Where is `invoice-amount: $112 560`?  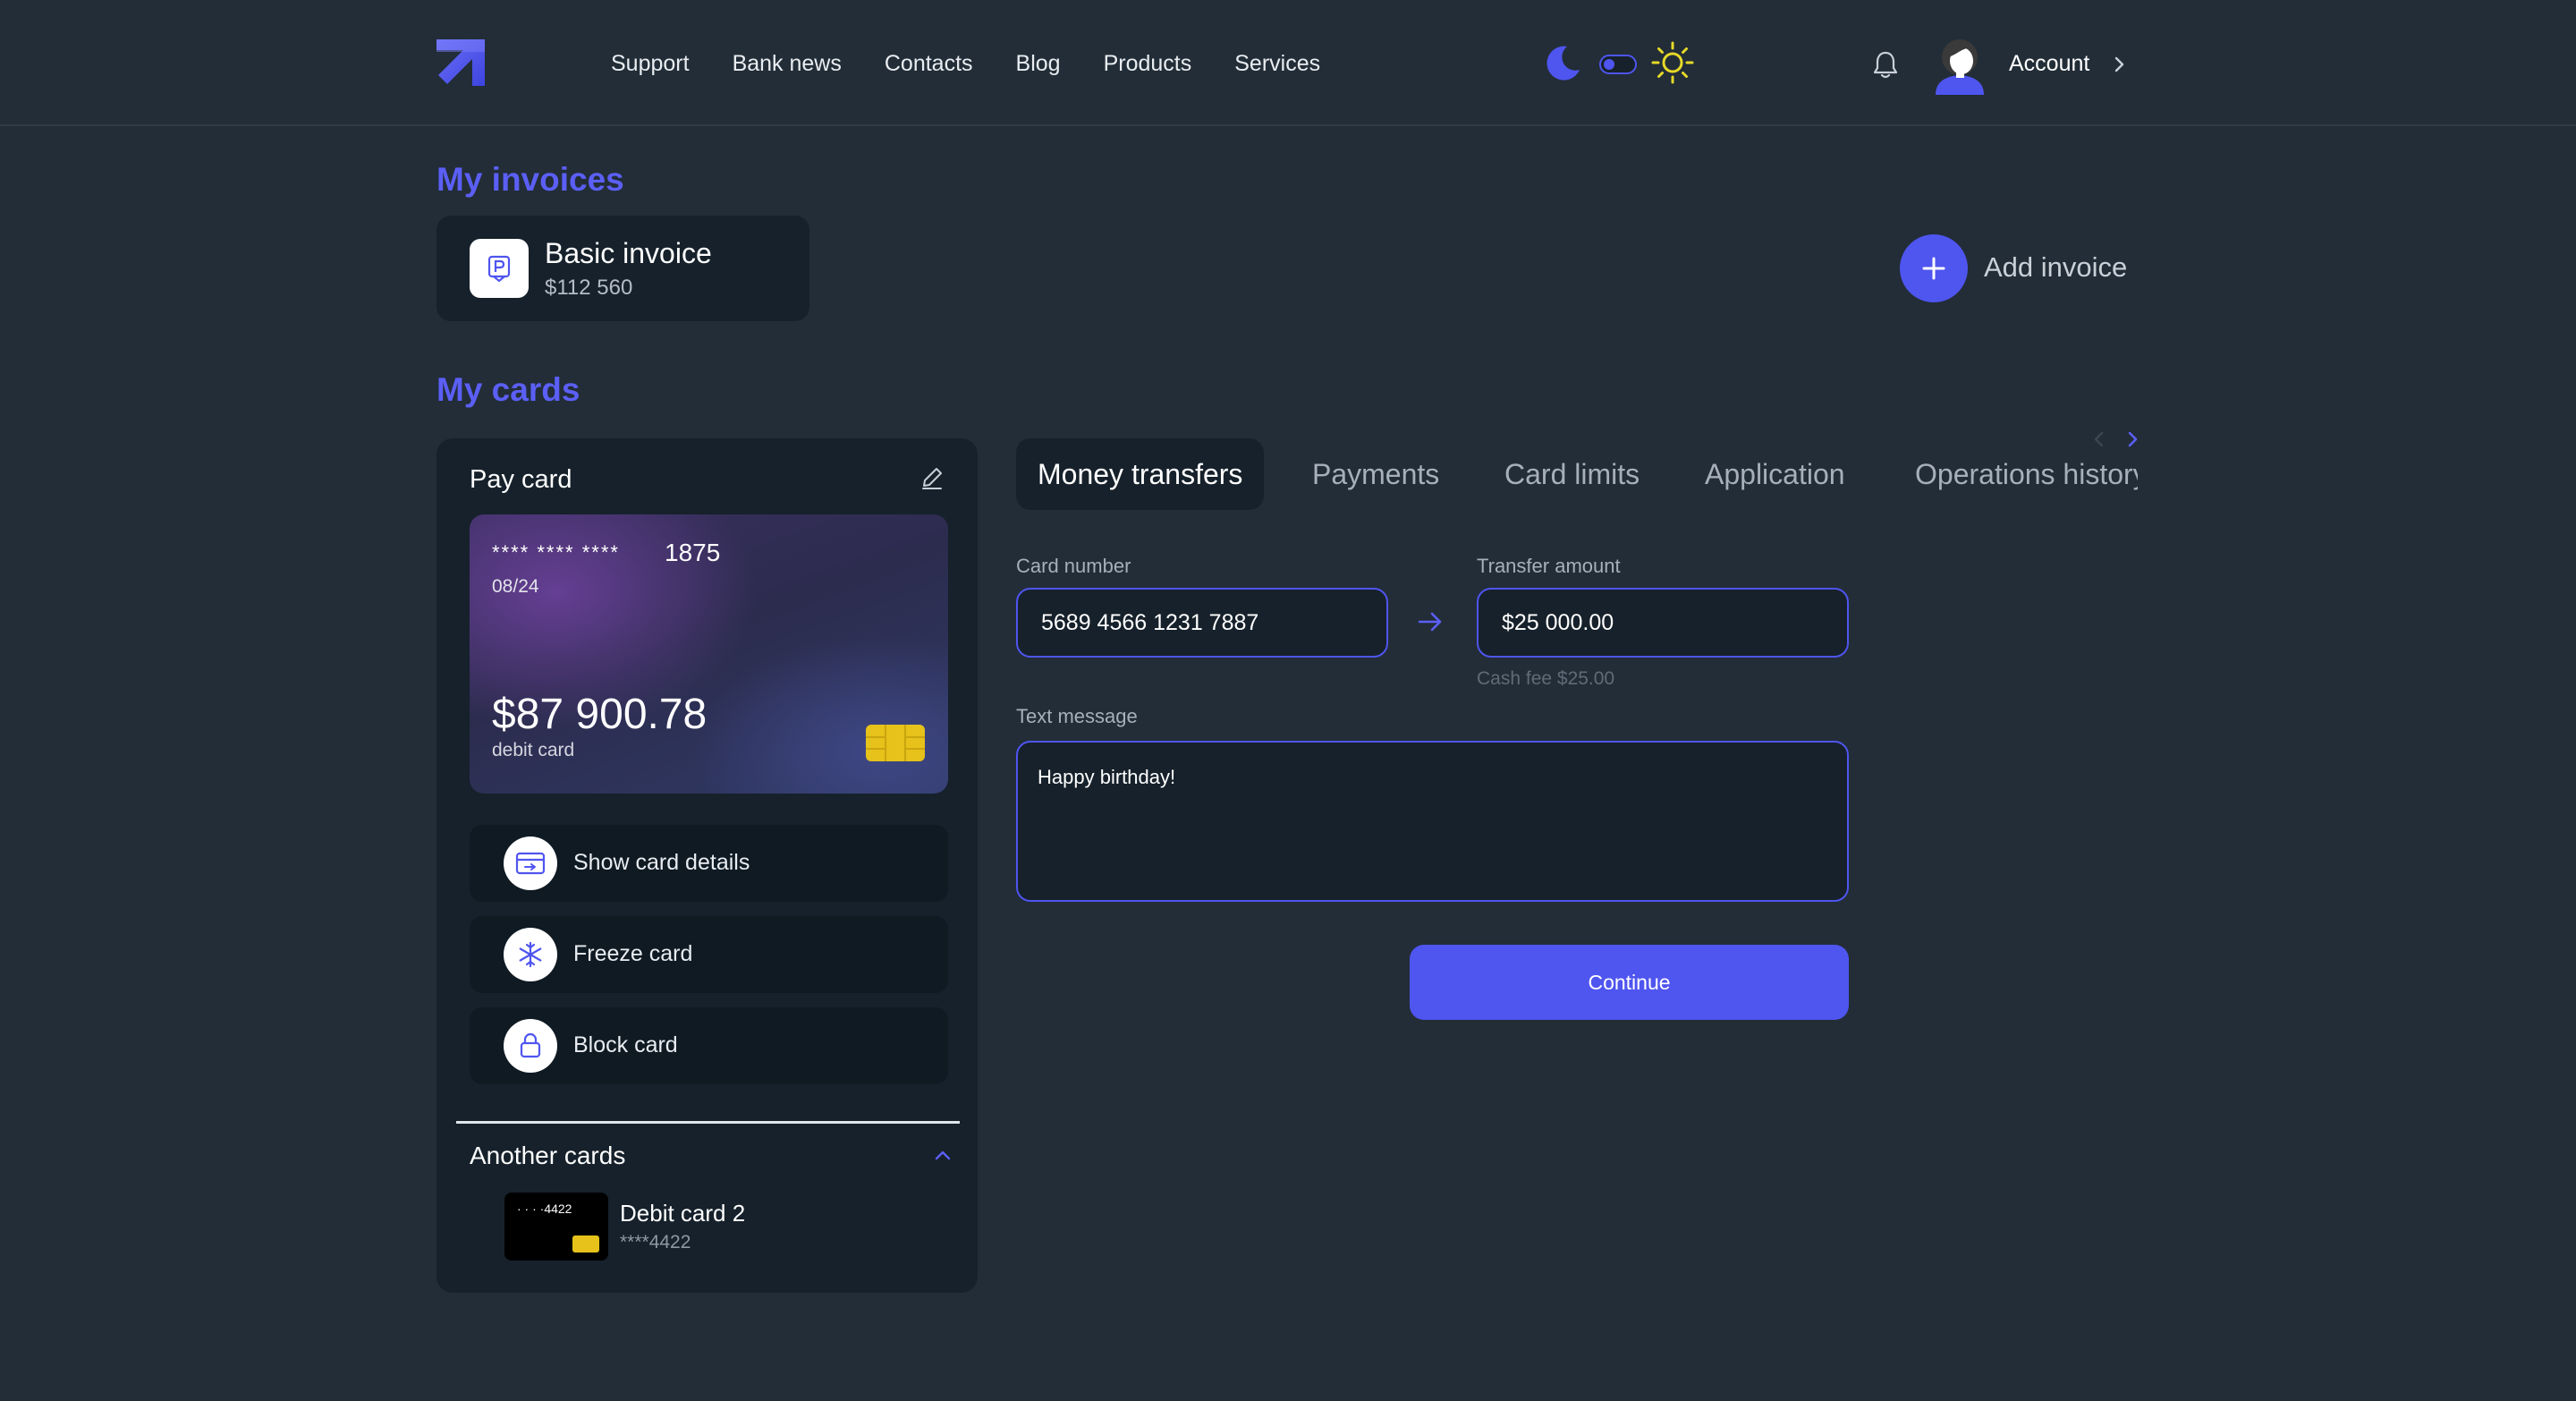
invoice-amount: $112 560 is located at coordinates (589, 288).